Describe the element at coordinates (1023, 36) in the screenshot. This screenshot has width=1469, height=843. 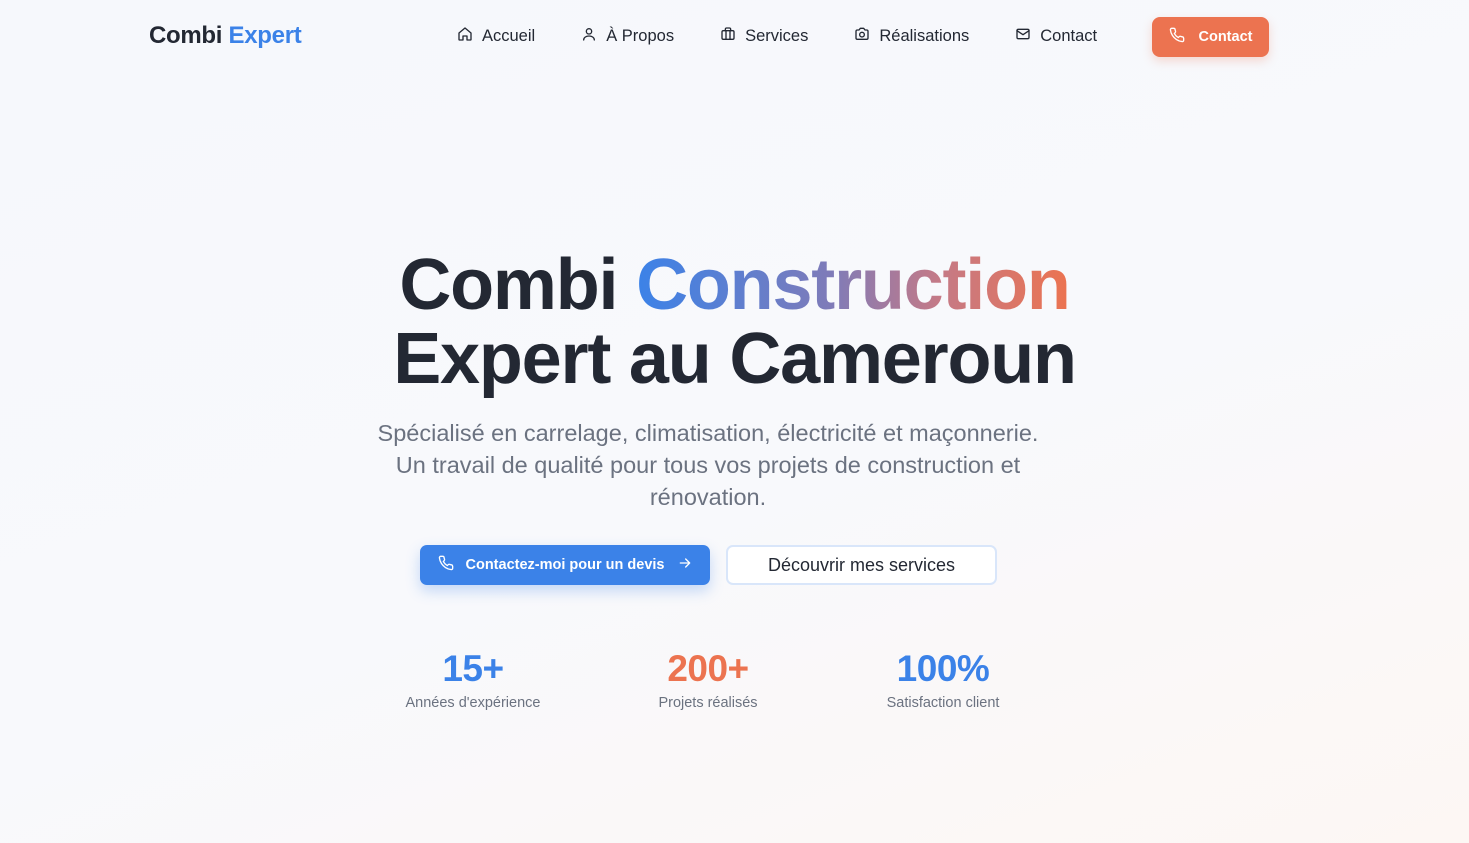
I see `mail-icon` at that location.